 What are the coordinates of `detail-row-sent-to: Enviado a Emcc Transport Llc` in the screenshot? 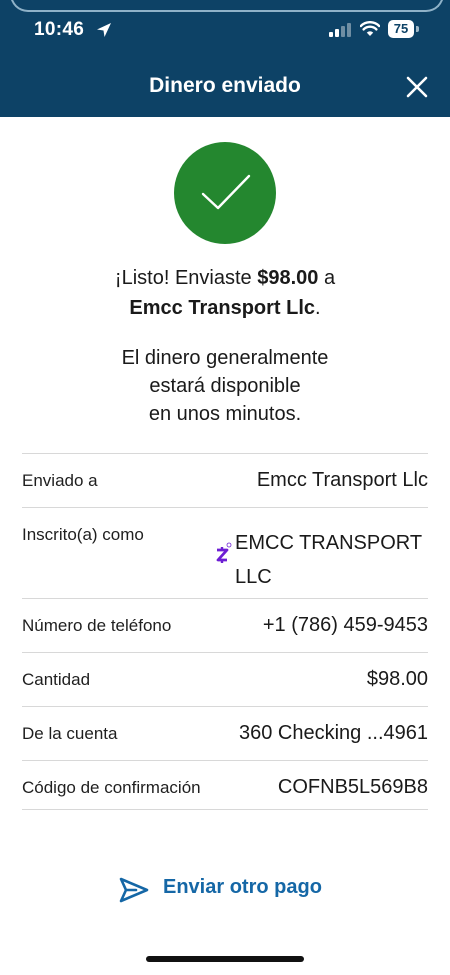 It's located at (225, 480).